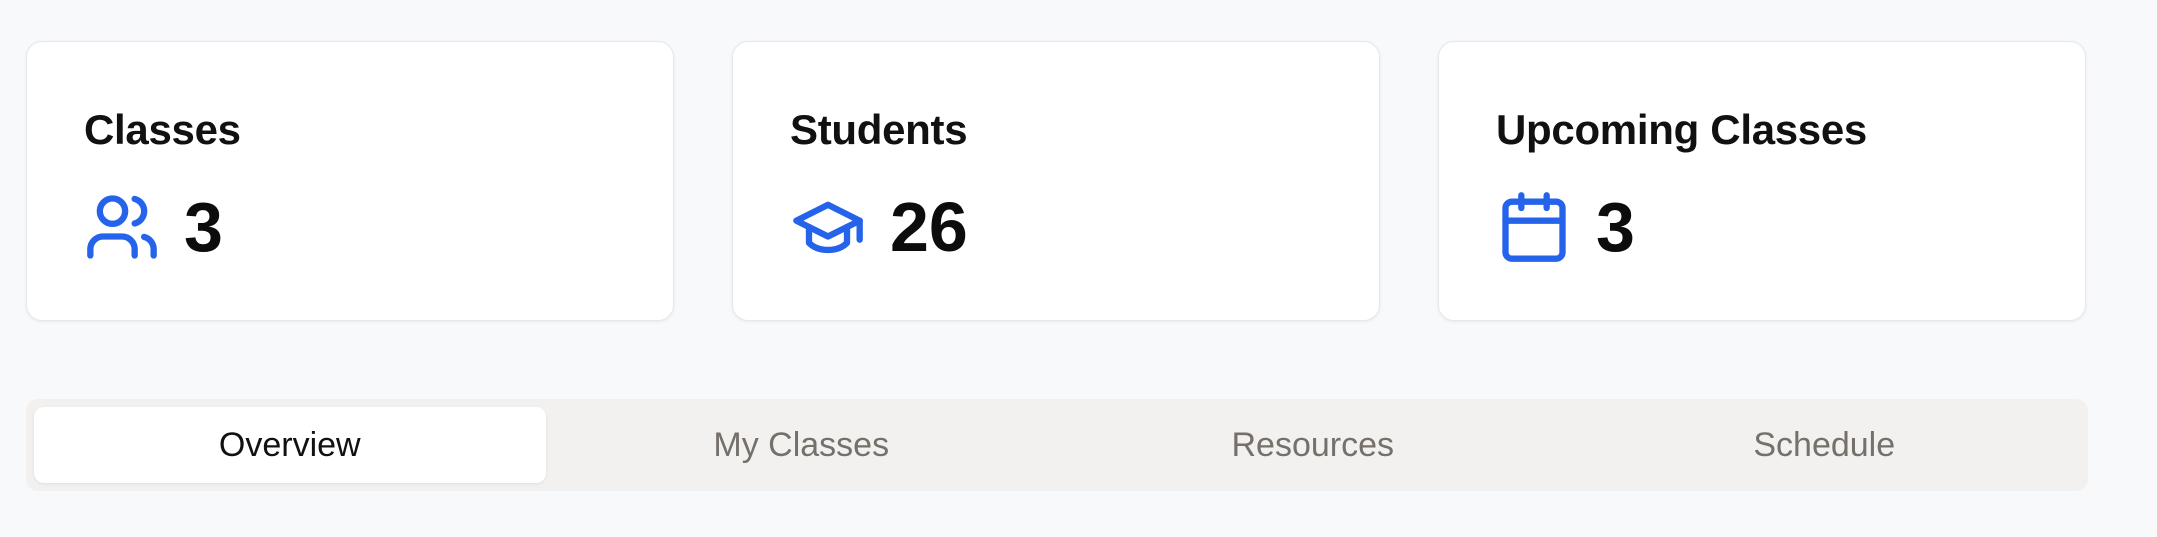 The image size is (2157, 537). I want to click on upcoming-classes-card-row: 3, so click(1565, 227).